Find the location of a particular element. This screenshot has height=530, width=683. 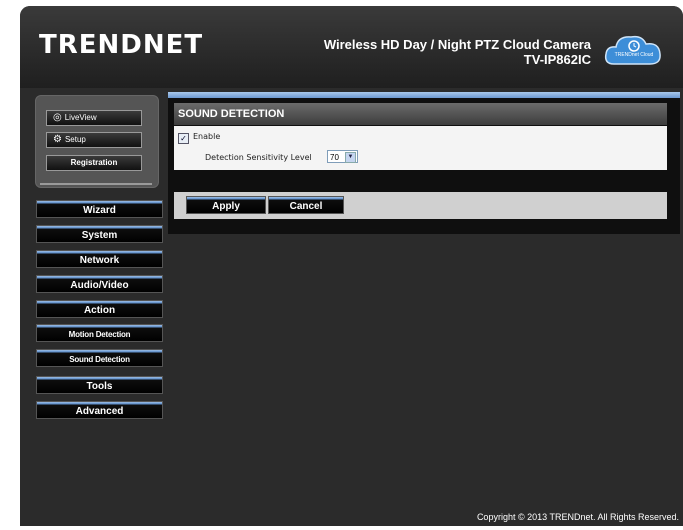

setup-button: ⚙ Setup is located at coordinates (94, 140).